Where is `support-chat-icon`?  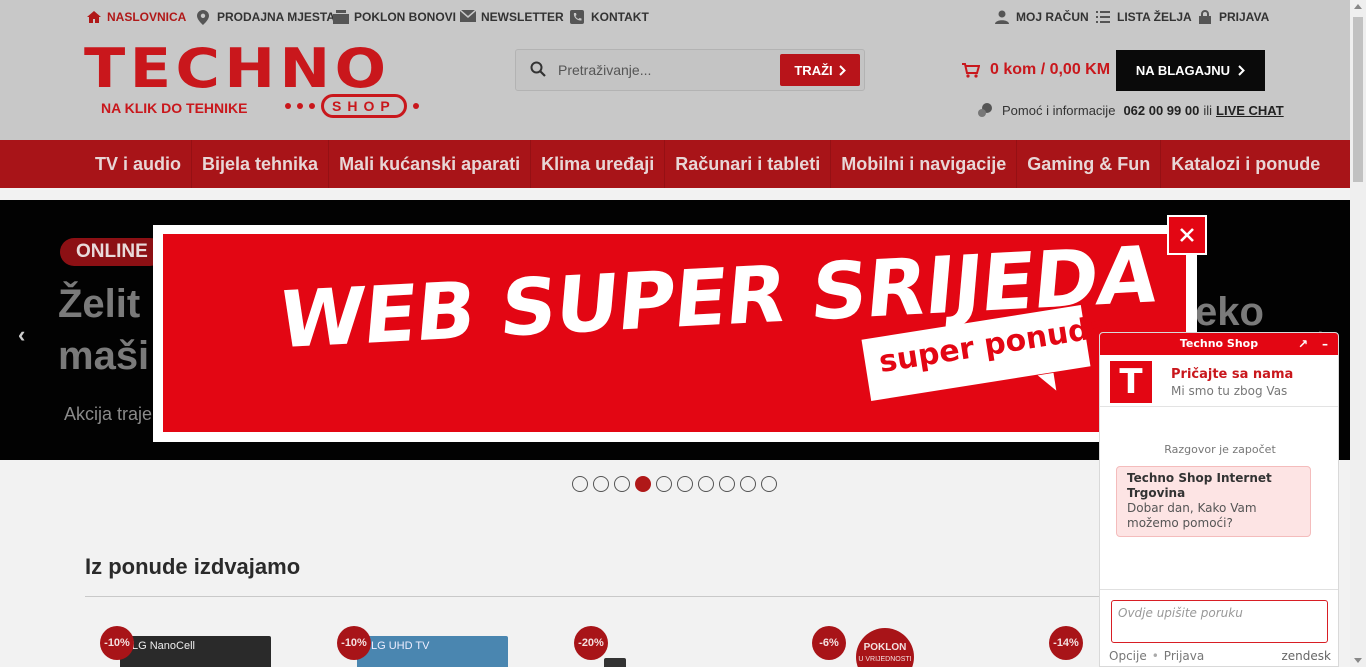
support-chat-icon is located at coordinates (985, 110).